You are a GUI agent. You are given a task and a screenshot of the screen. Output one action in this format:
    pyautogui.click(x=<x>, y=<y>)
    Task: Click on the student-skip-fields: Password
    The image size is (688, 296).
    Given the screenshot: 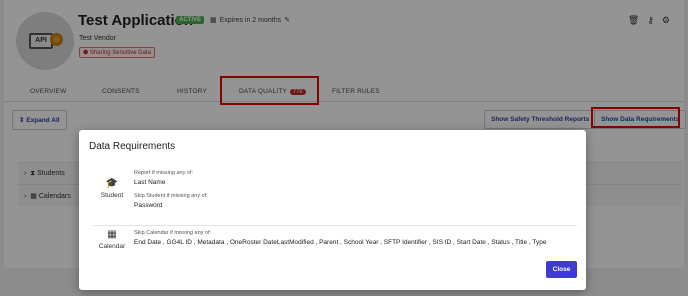 What is the action you would take?
    pyautogui.click(x=148, y=205)
    